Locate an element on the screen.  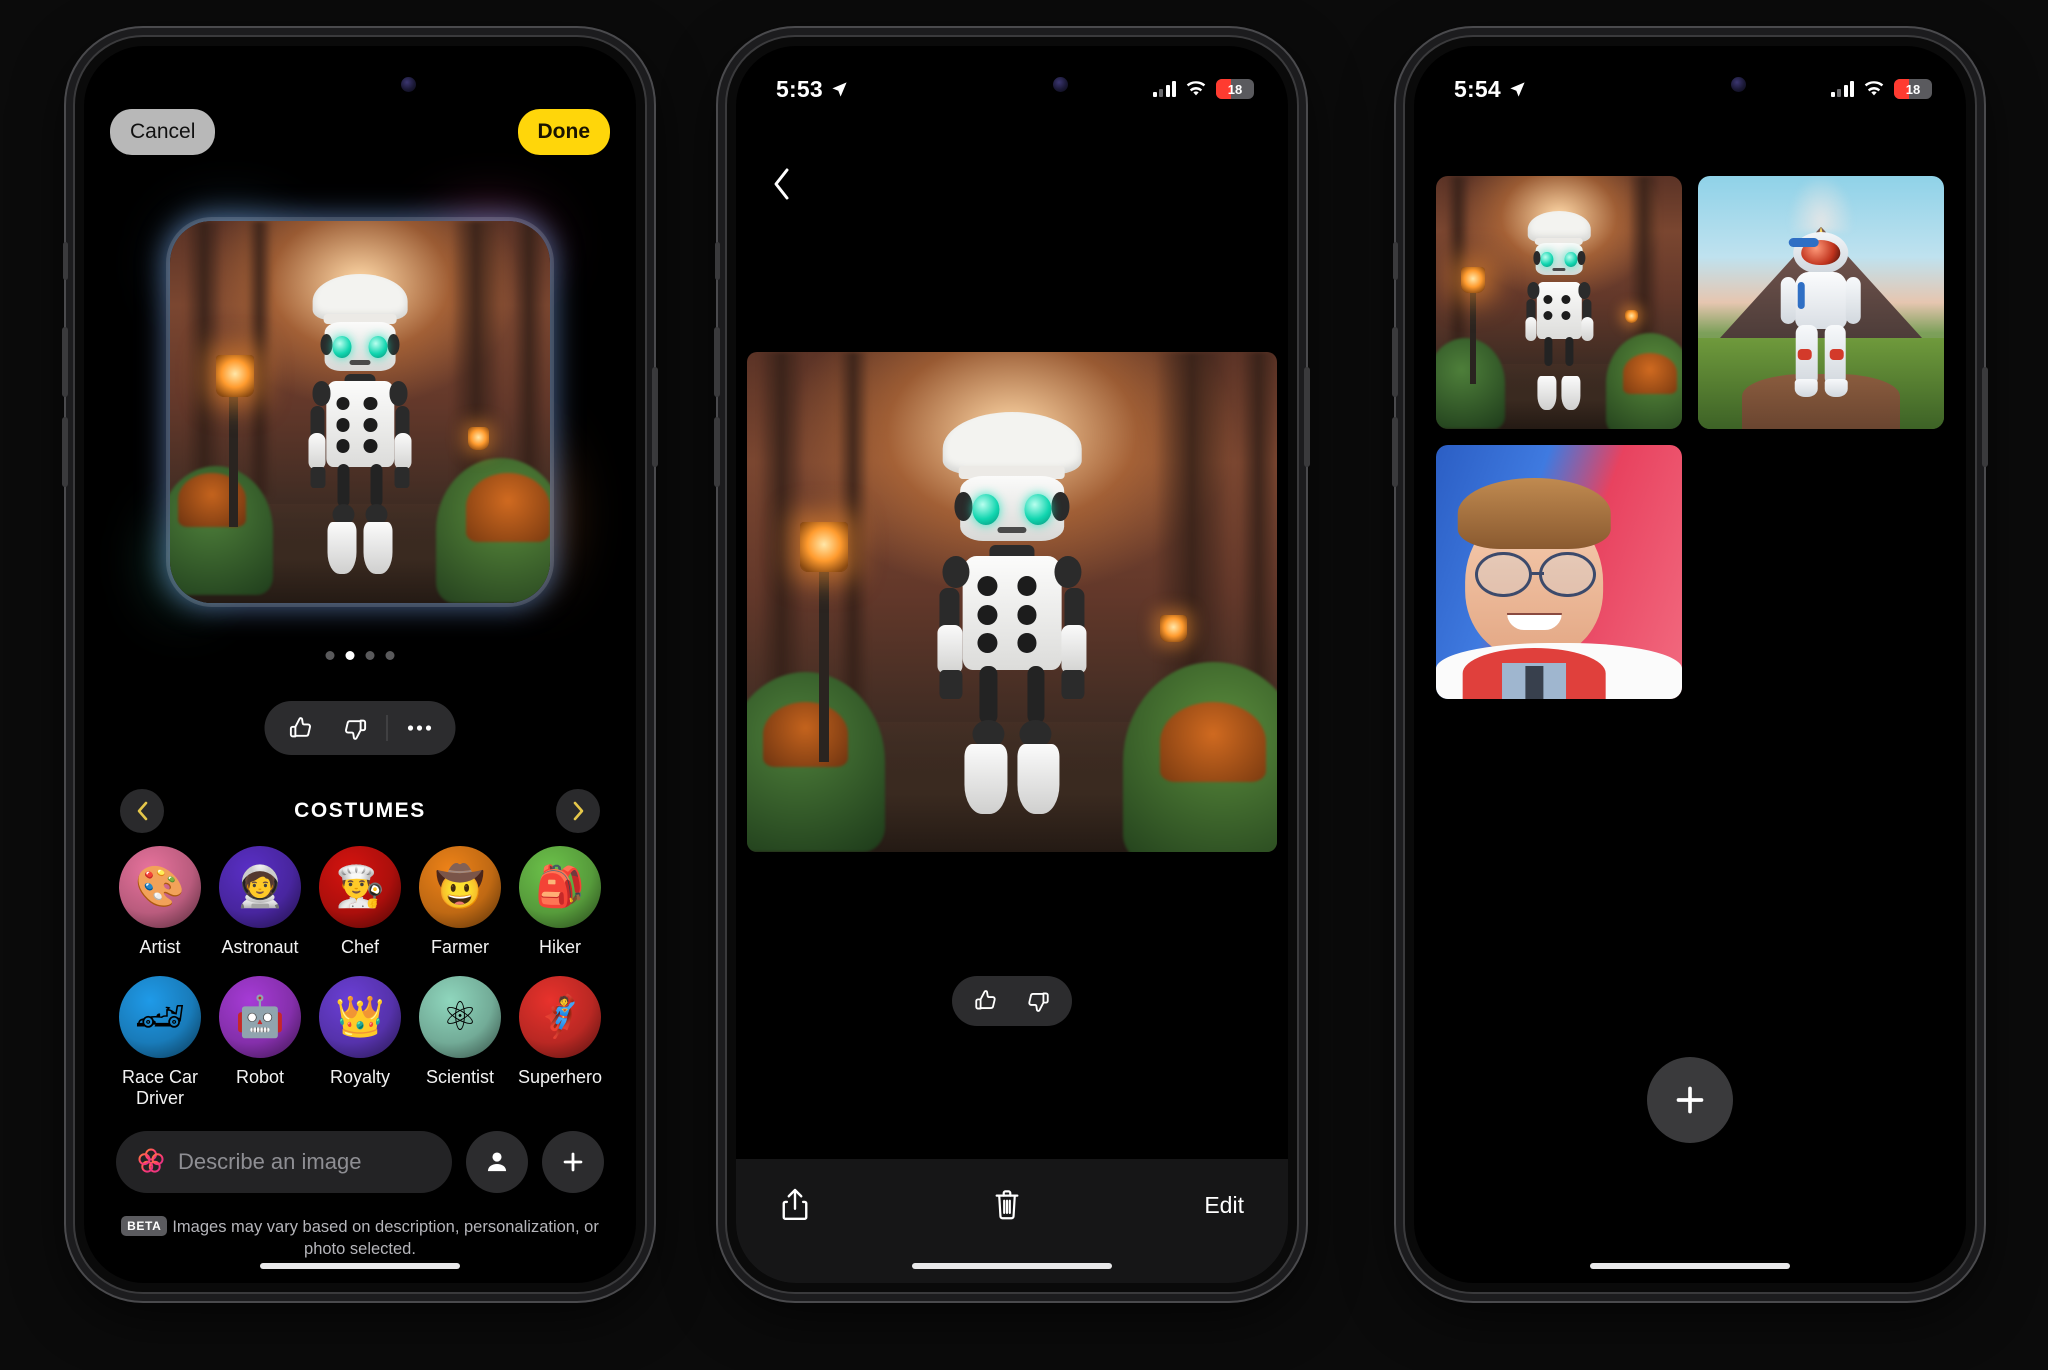
share-icon is located at coordinates (795, 1204).